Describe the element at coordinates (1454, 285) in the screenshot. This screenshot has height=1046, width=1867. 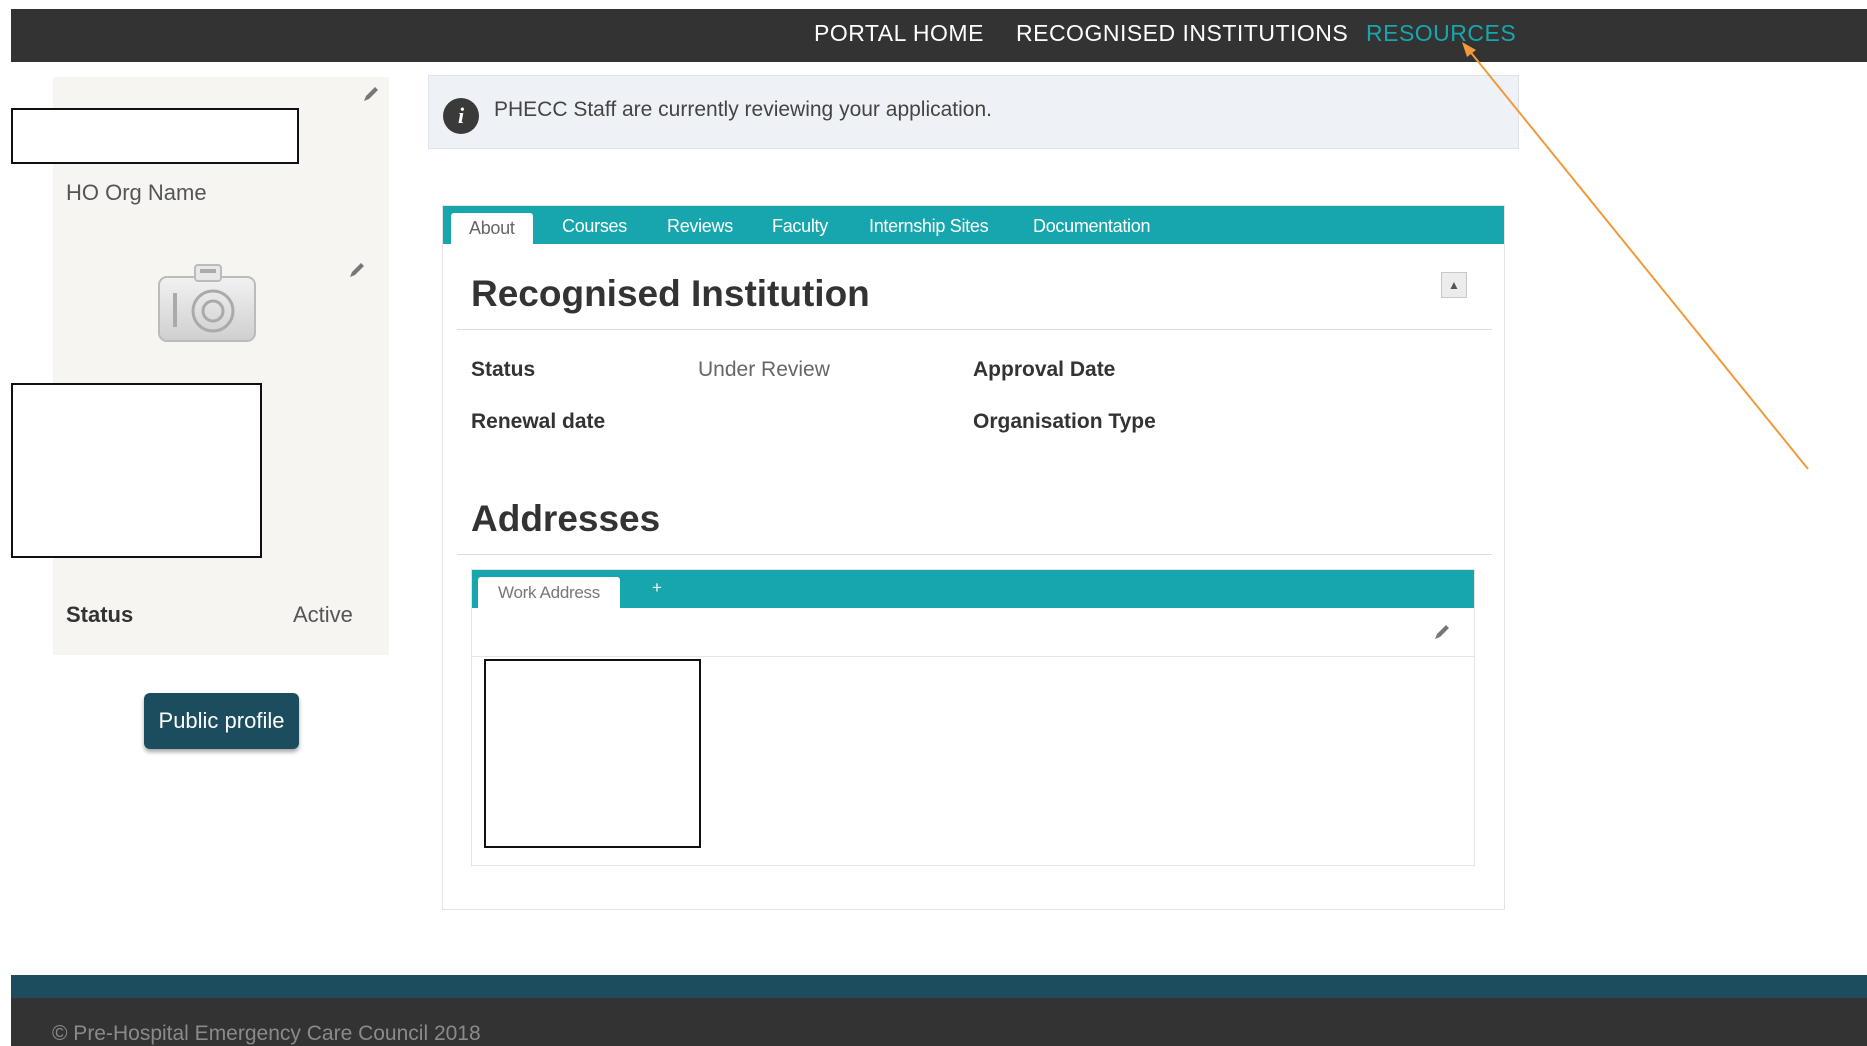
I see `collapse-button: ▲` at that location.